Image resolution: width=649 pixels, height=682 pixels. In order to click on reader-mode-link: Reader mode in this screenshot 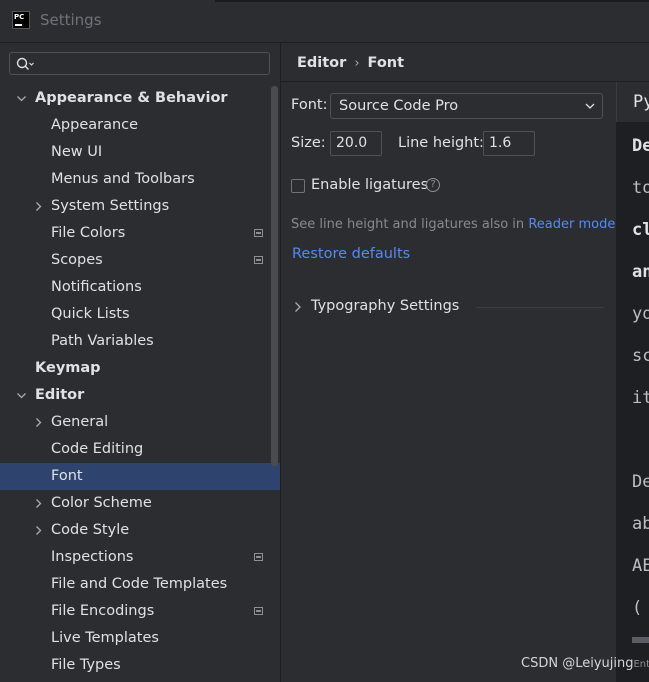, I will do `click(571, 224)`.